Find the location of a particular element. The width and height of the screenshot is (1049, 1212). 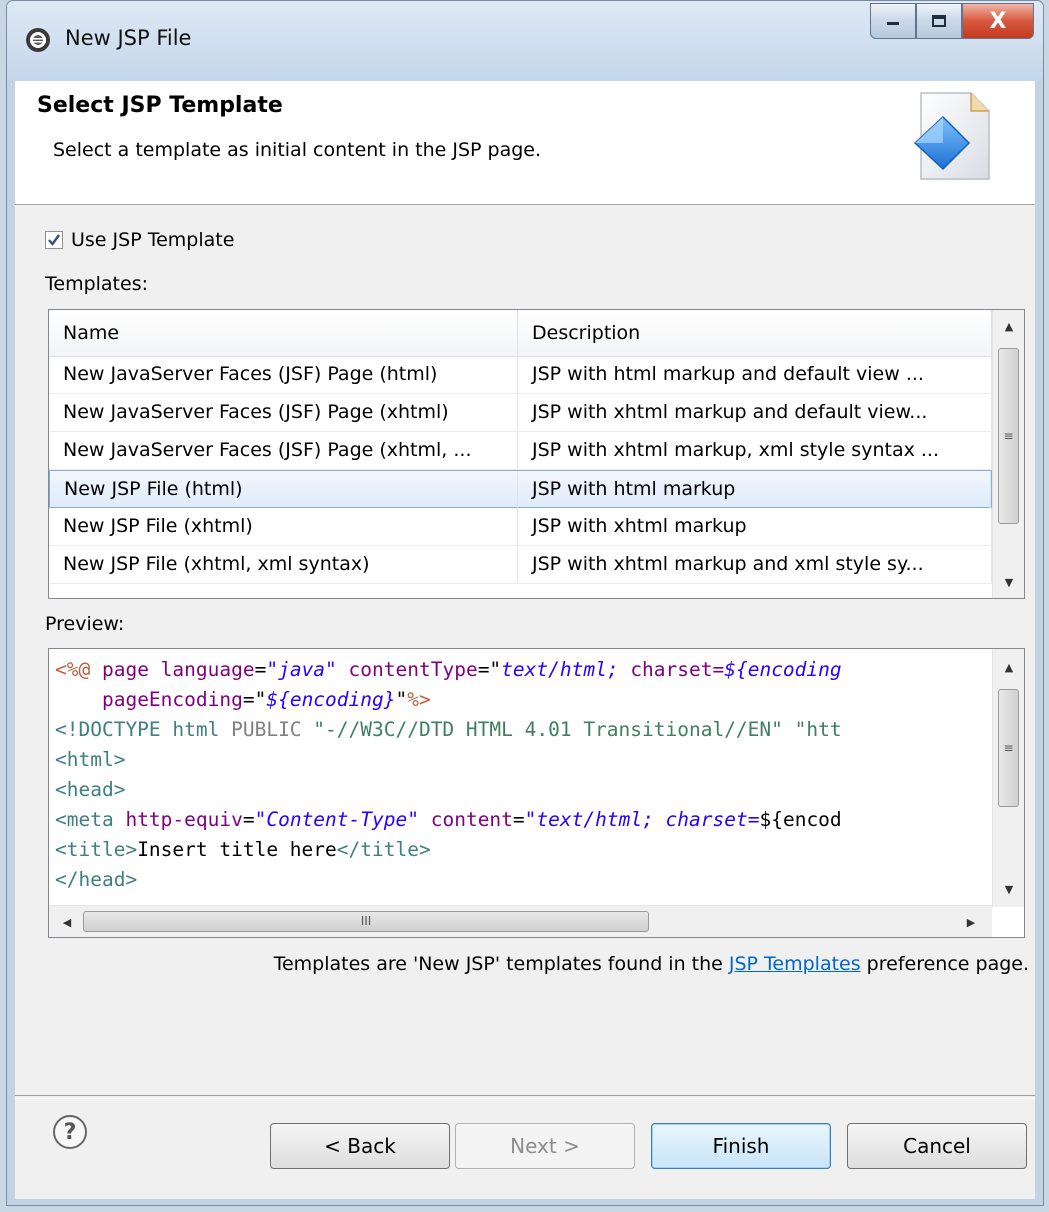

title-bar: New JSP File X is located at coordinates (525, 41).